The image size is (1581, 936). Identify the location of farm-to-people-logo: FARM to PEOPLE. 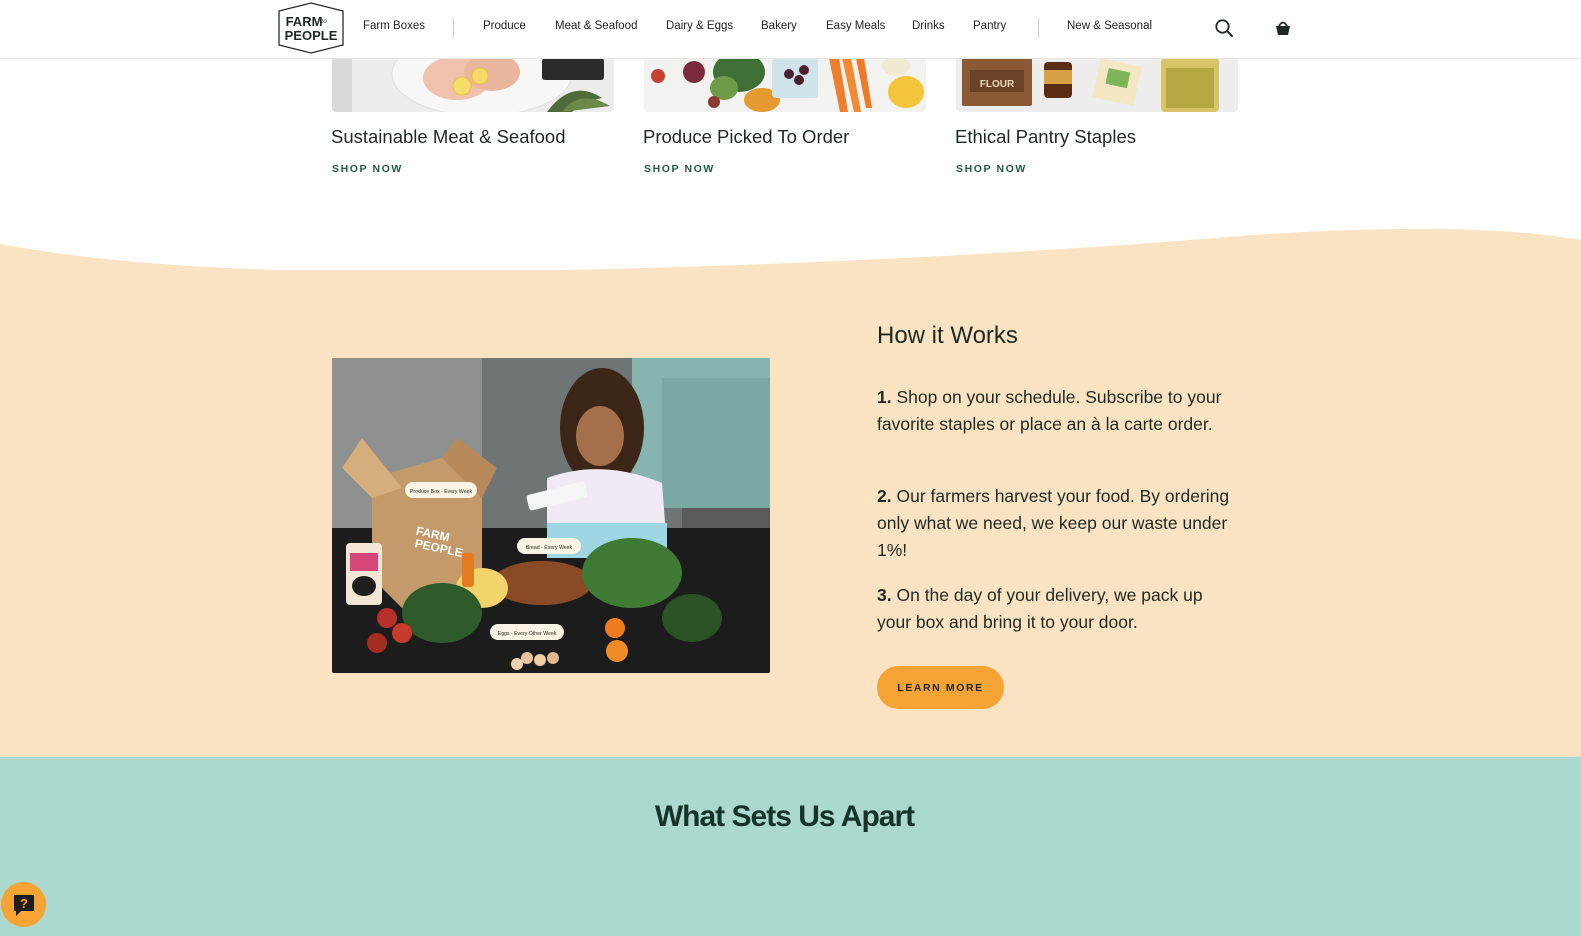
(311, 28).